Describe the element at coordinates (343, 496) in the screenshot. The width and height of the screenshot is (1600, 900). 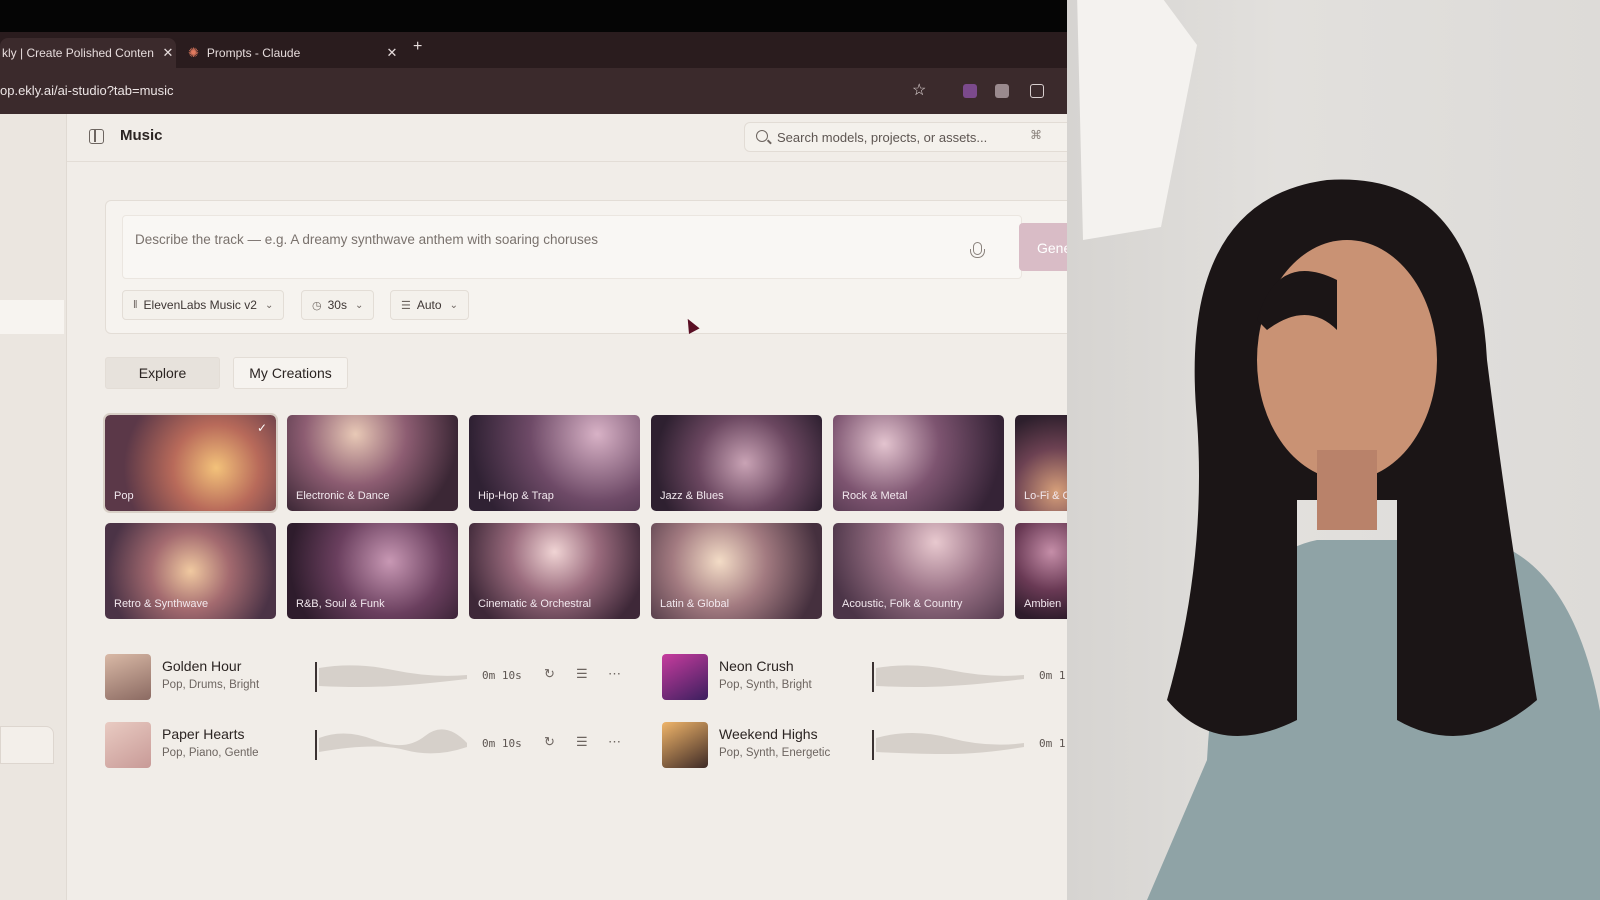
I see `genre-label: Electronic & Dance` at that location.